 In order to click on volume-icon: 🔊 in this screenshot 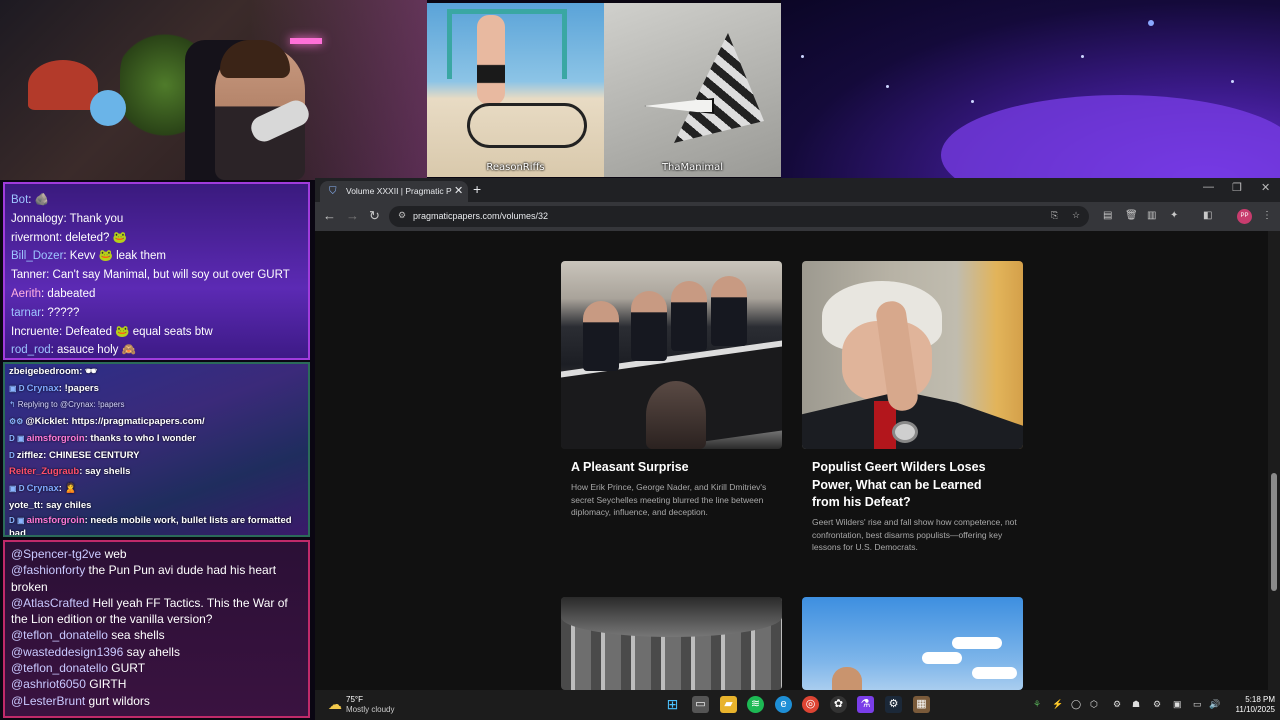, I will do `click(1214, 704)`.